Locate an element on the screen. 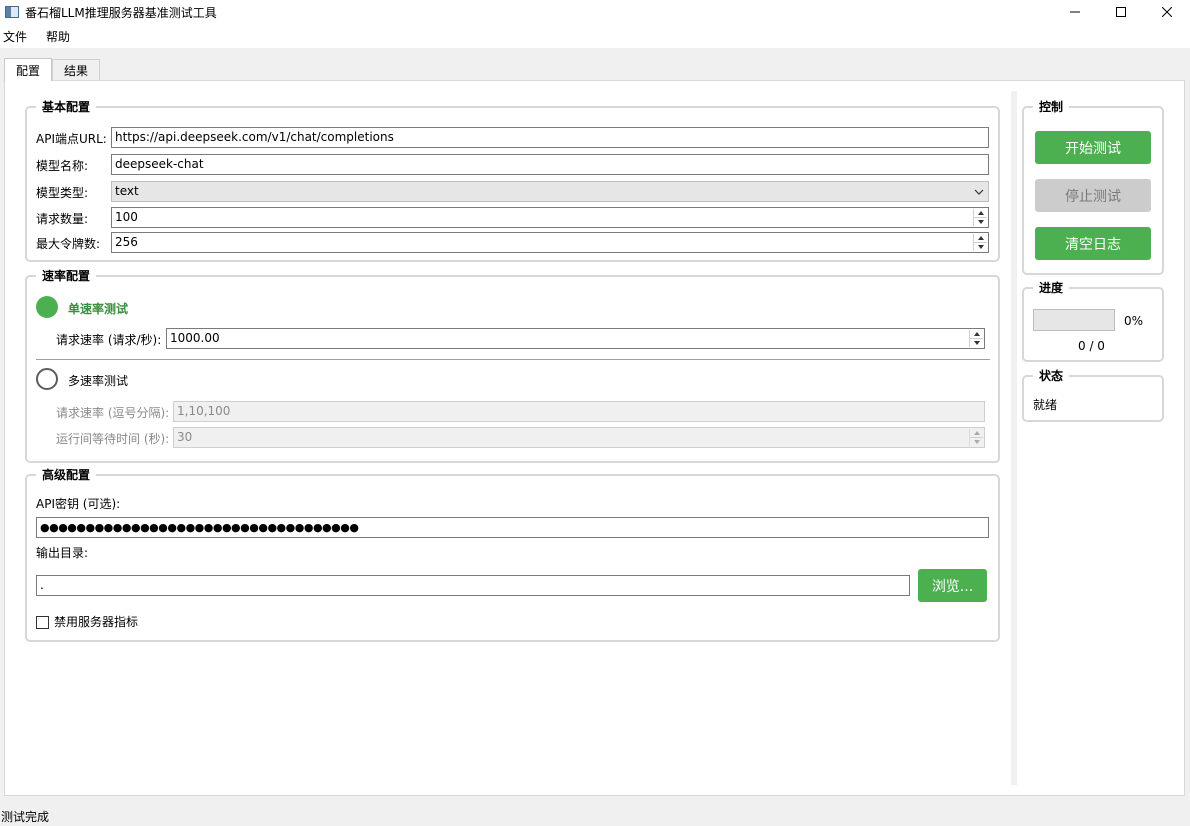  api-key-input: ●●●●●●●●●●●●●●●●●●●●●●●●●●●●●●●●●●● is located at coordinates (512, 527).